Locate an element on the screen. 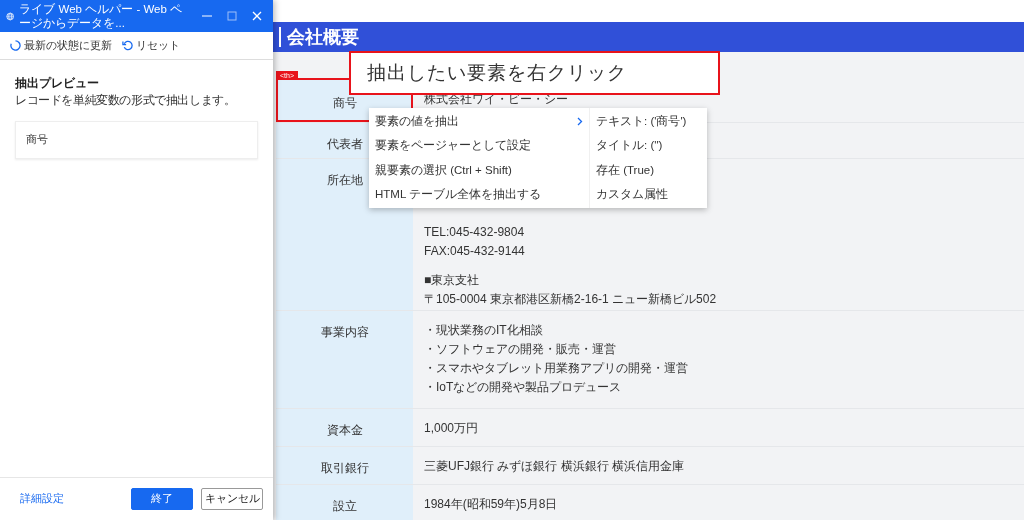 The image size is (1024, 520). maximize-icon is located at coordinates (232, 16).